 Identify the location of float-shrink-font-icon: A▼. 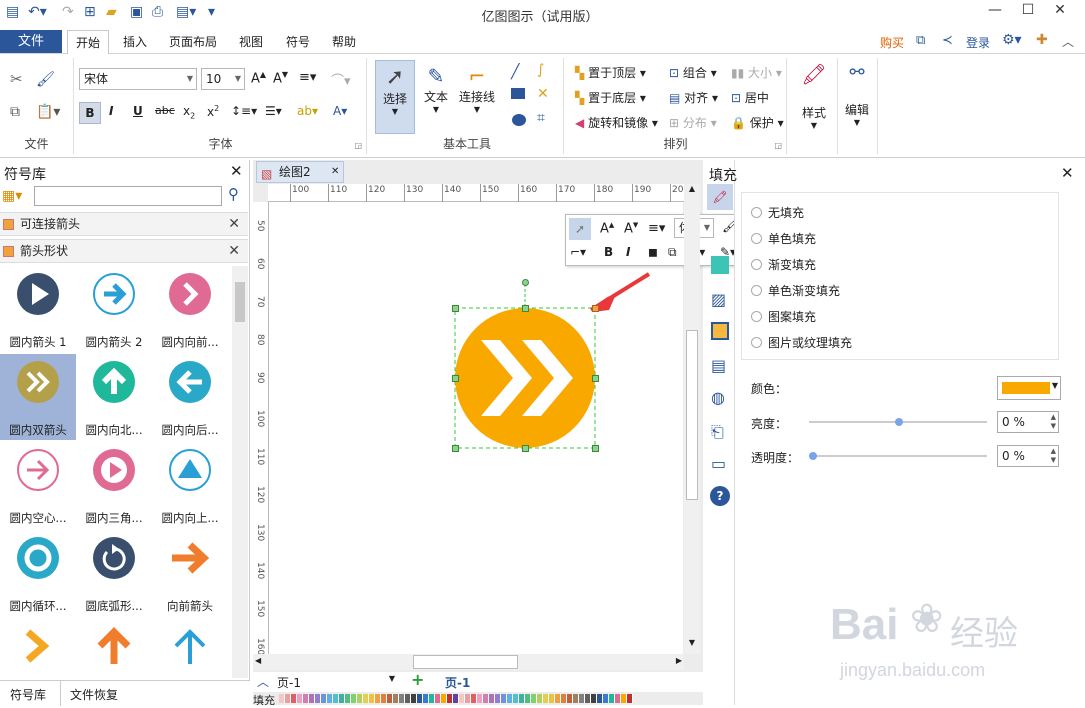
(631, 228).